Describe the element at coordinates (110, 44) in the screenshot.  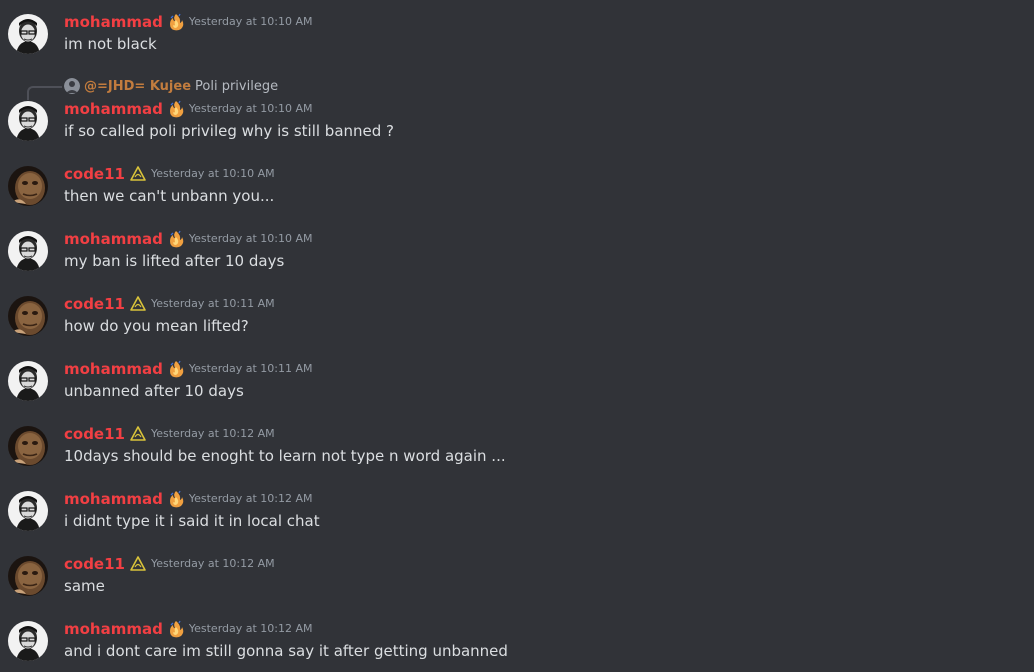
I see `message-text: im not black` at that location.